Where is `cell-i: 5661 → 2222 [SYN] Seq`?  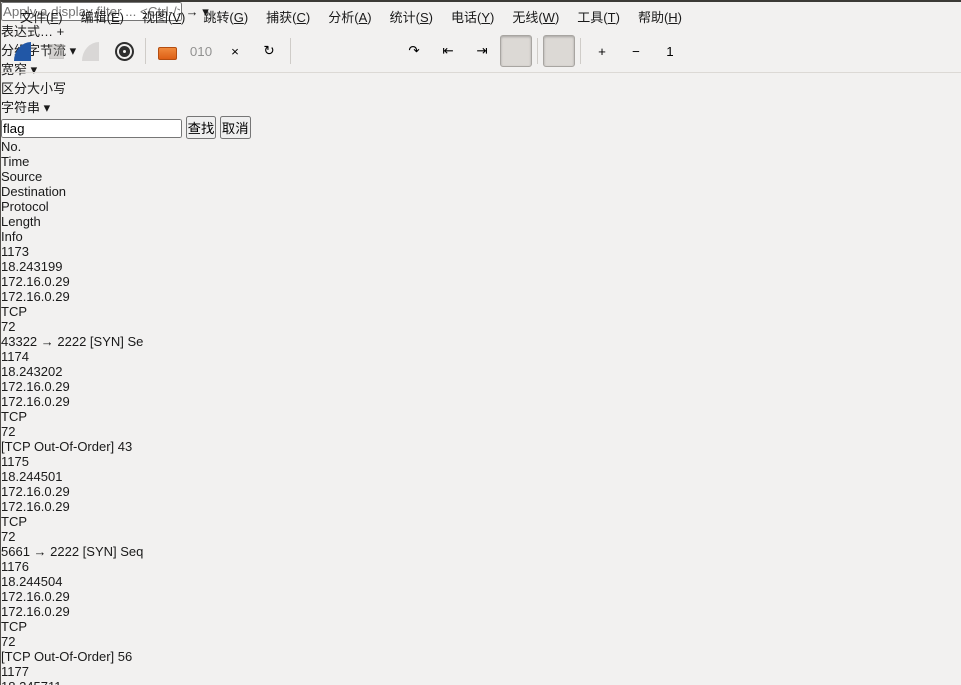
cell-i: 5661 → 2222 [SYN] Seq is located at coordinates (72, 551).